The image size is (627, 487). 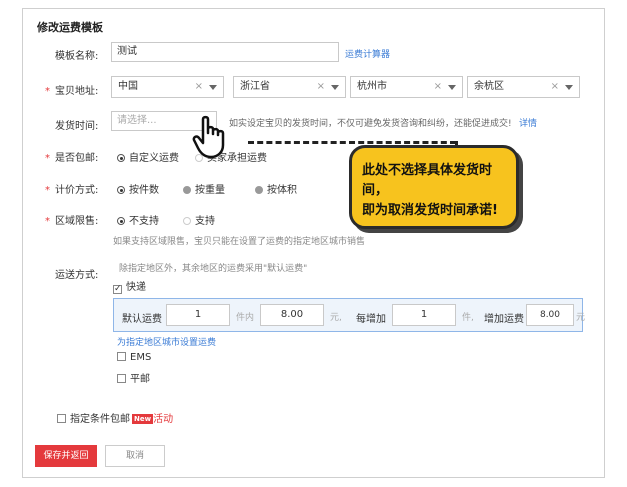 What do you see at coordinates (336, 318) in the screenshot?
I see `yuan-label: 元,` at bounding box center [336, 318].